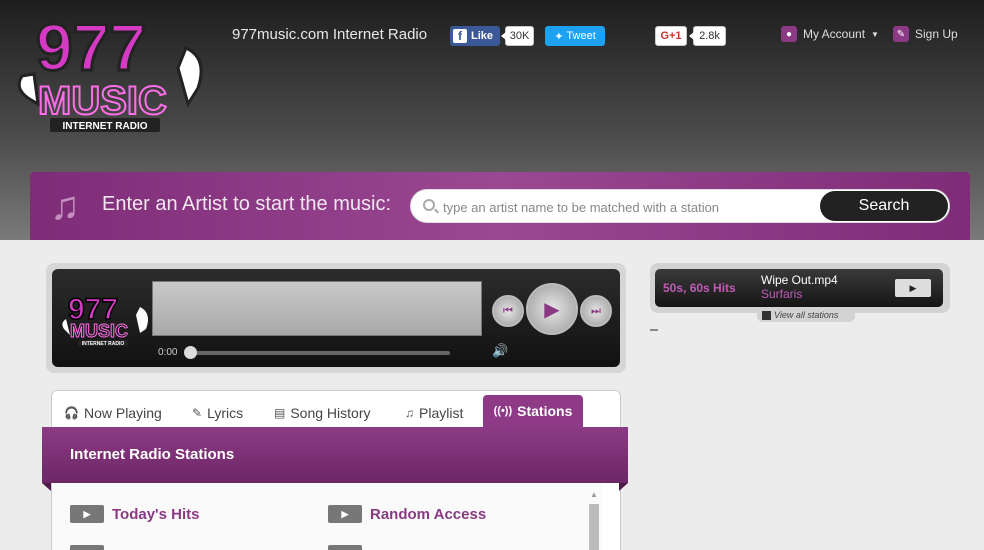 The width and height of the screenshot is (984, 550). I want to click on headphones-icon: 🎧, so click(71, 413).